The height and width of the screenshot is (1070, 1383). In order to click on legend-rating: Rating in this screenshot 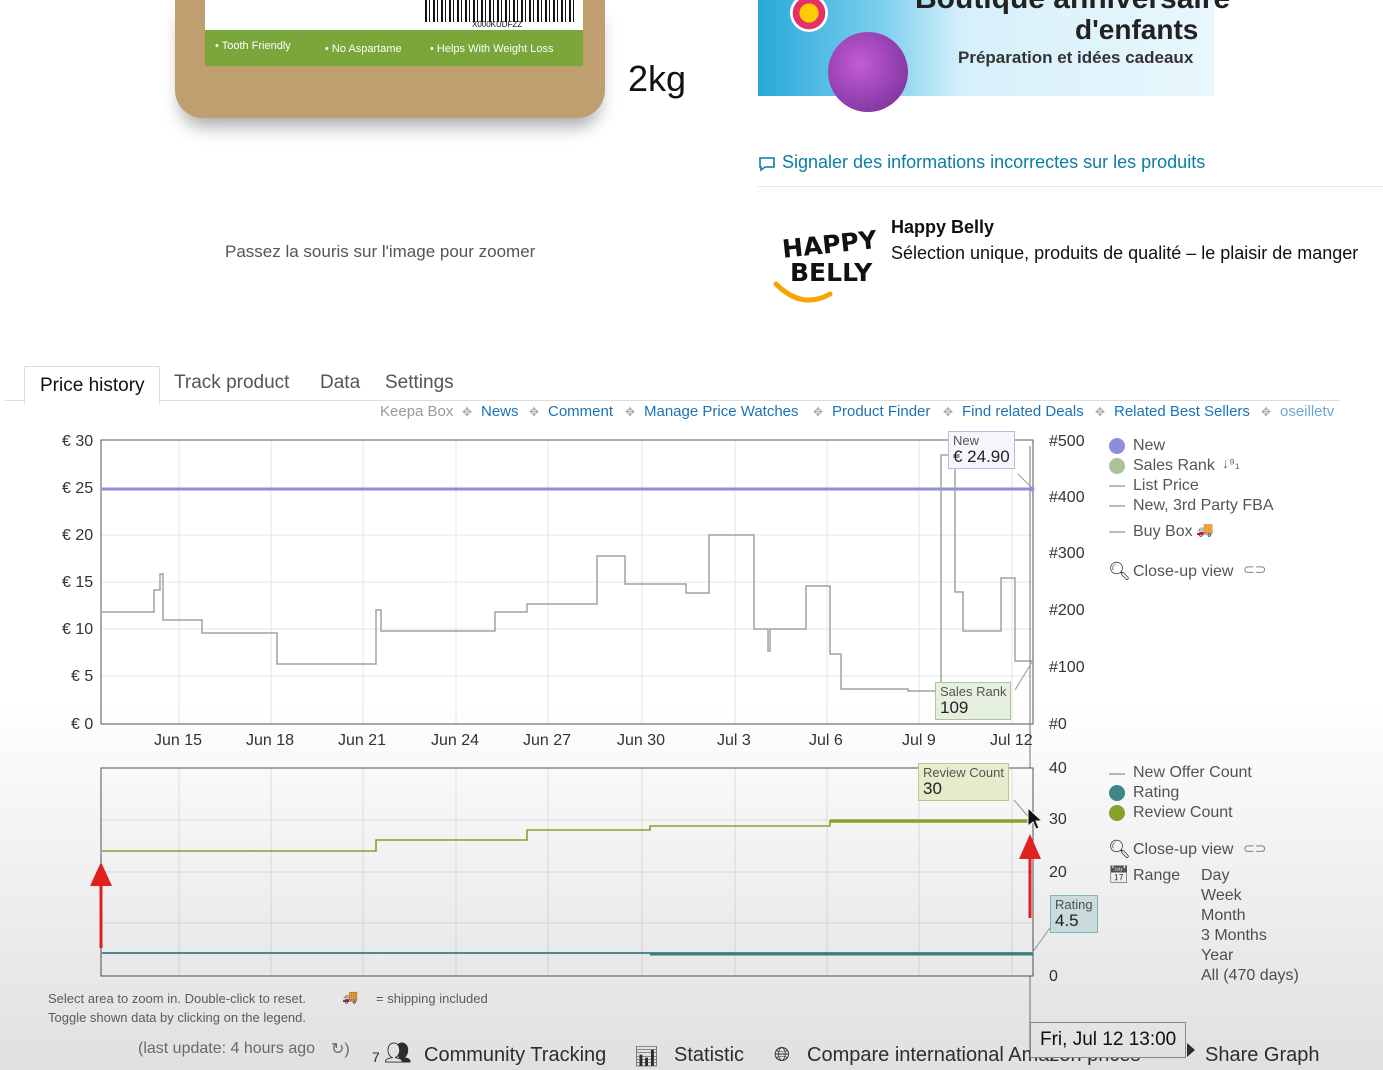, I will do `click(1156, 793)`.